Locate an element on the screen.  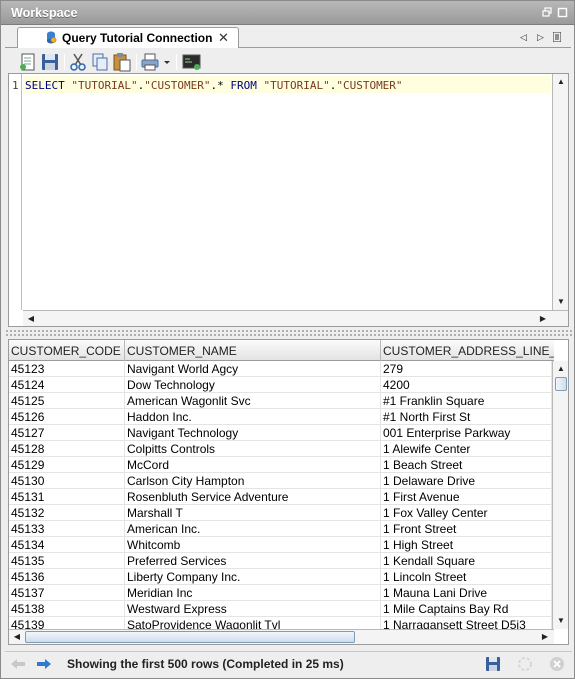
cell-customer-name: Colpitts Controls is located at coordinates (253, 449).